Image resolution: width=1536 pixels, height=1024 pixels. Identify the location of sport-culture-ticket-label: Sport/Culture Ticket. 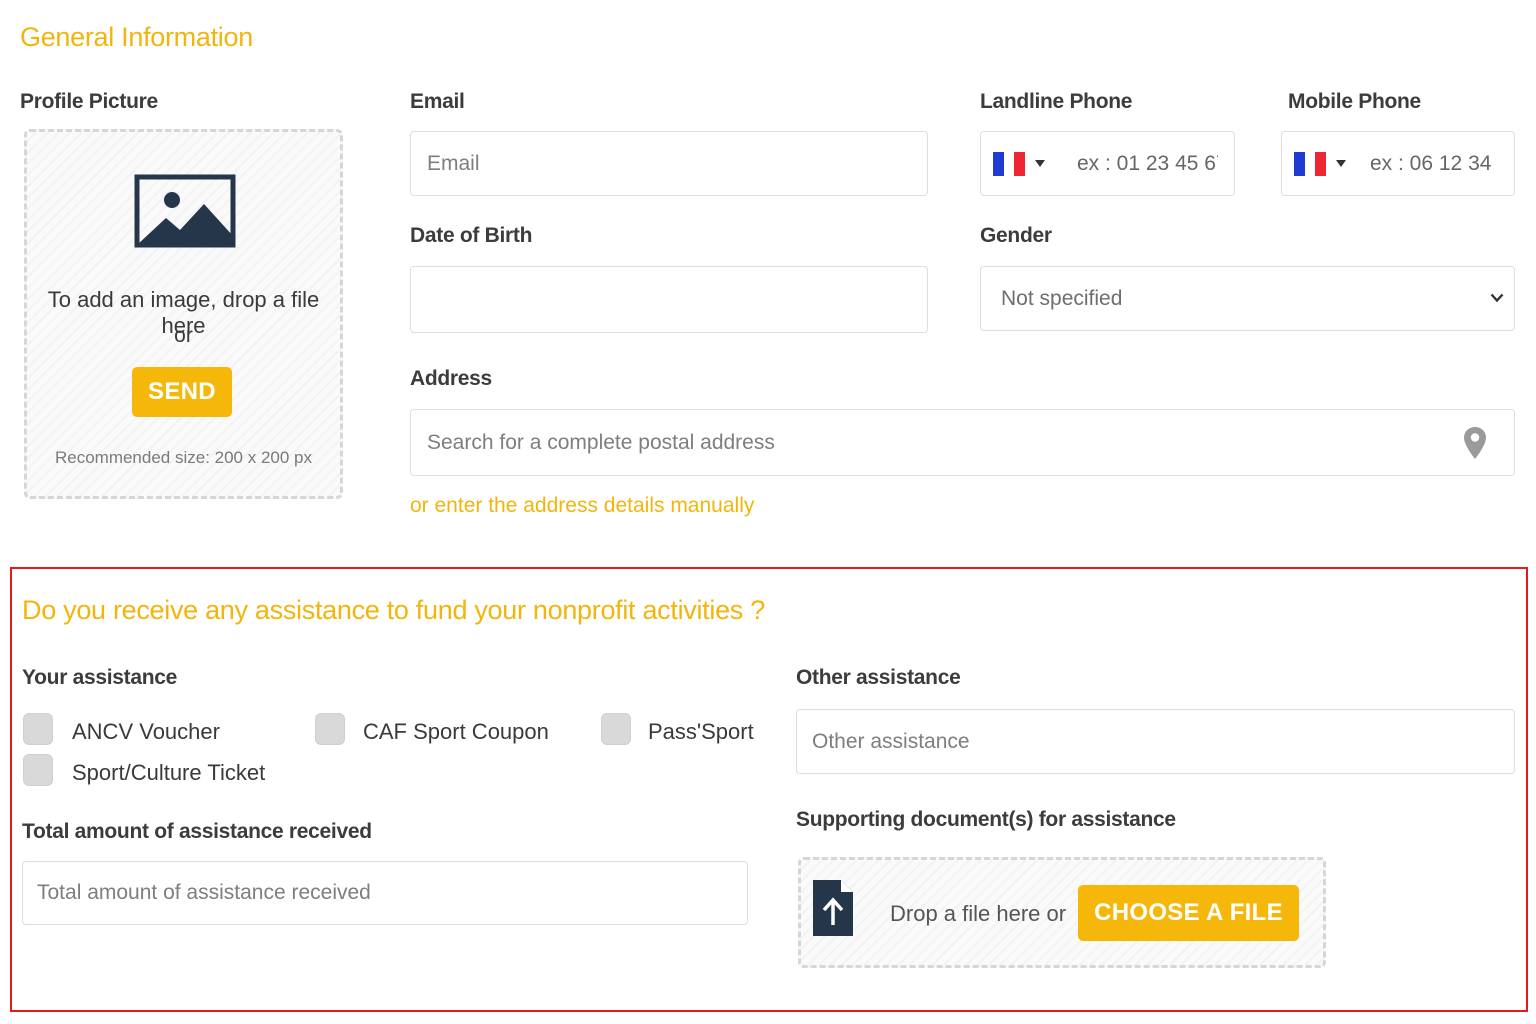
(168, 773).